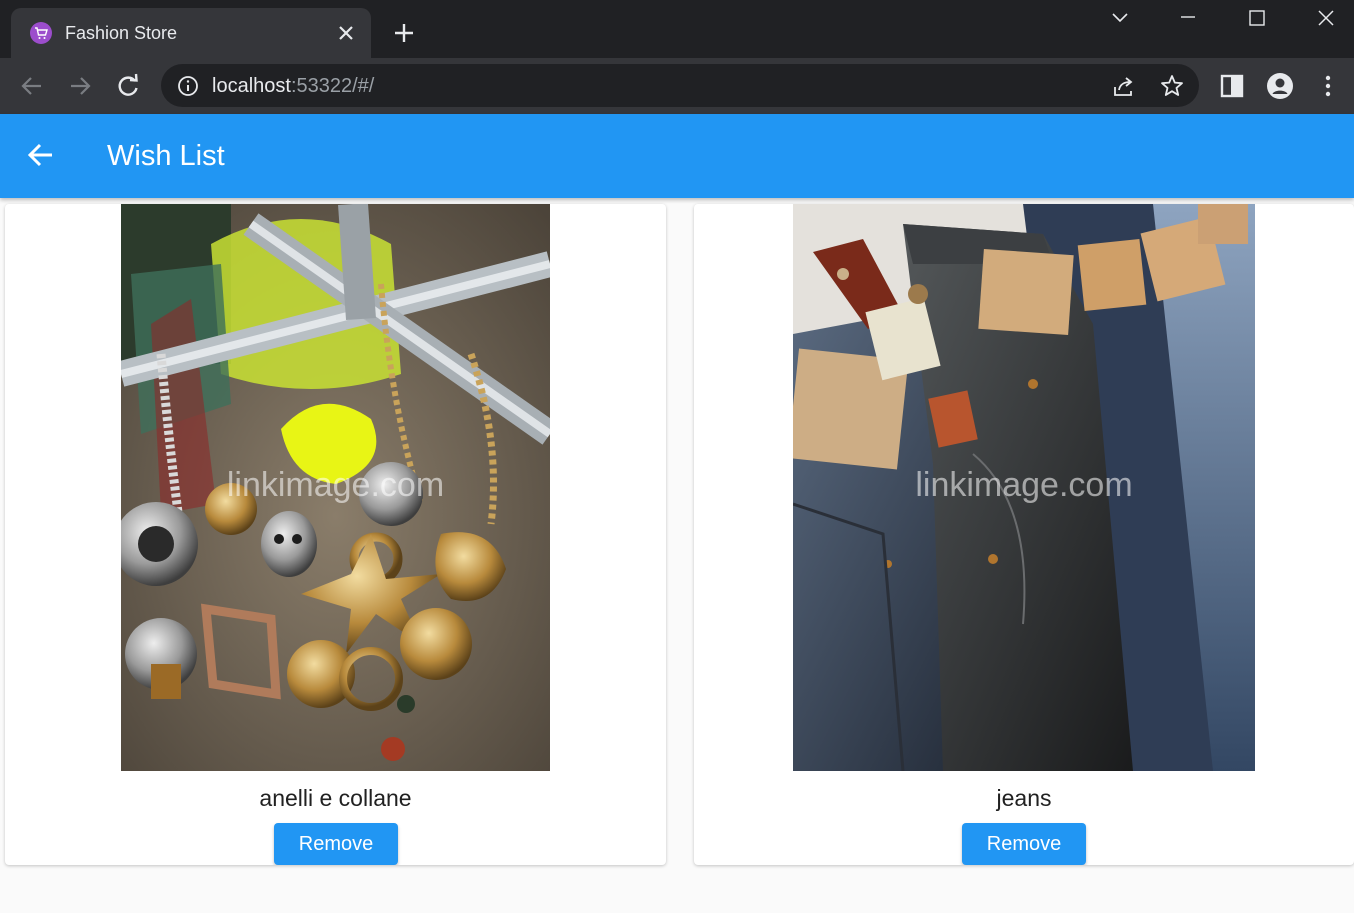  I want to click on browser-toolbar: localhost:53322/#/, so click(677, 86).